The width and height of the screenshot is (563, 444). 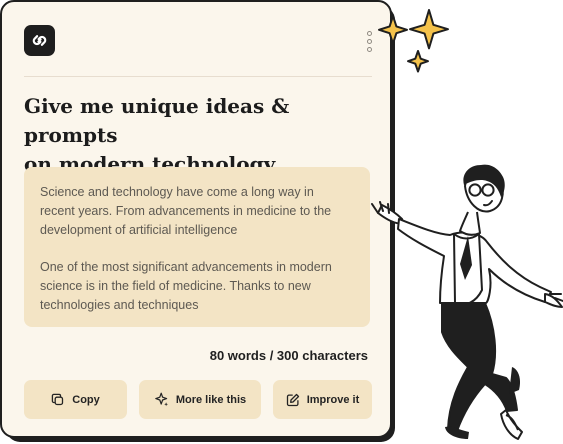 I want to click on large-sparkle-icon, so click(x=429, y=29).